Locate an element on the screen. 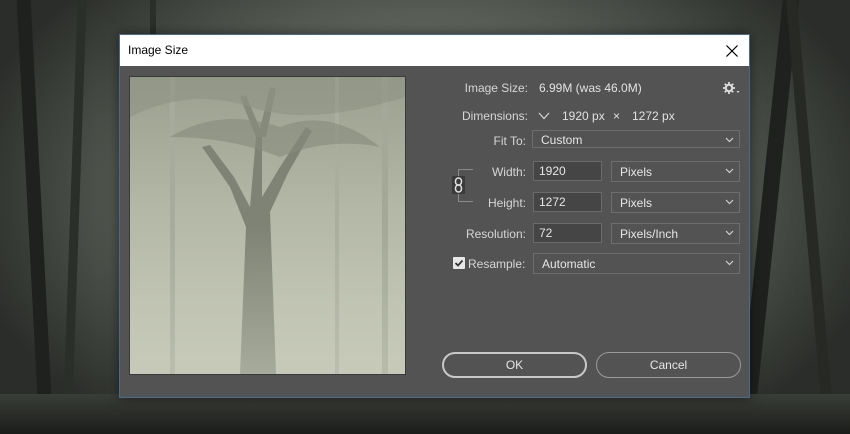 The height and width of the screenshot is (434, 850). dialog-titlebar: Image Size is located at coordinates (434, 50).